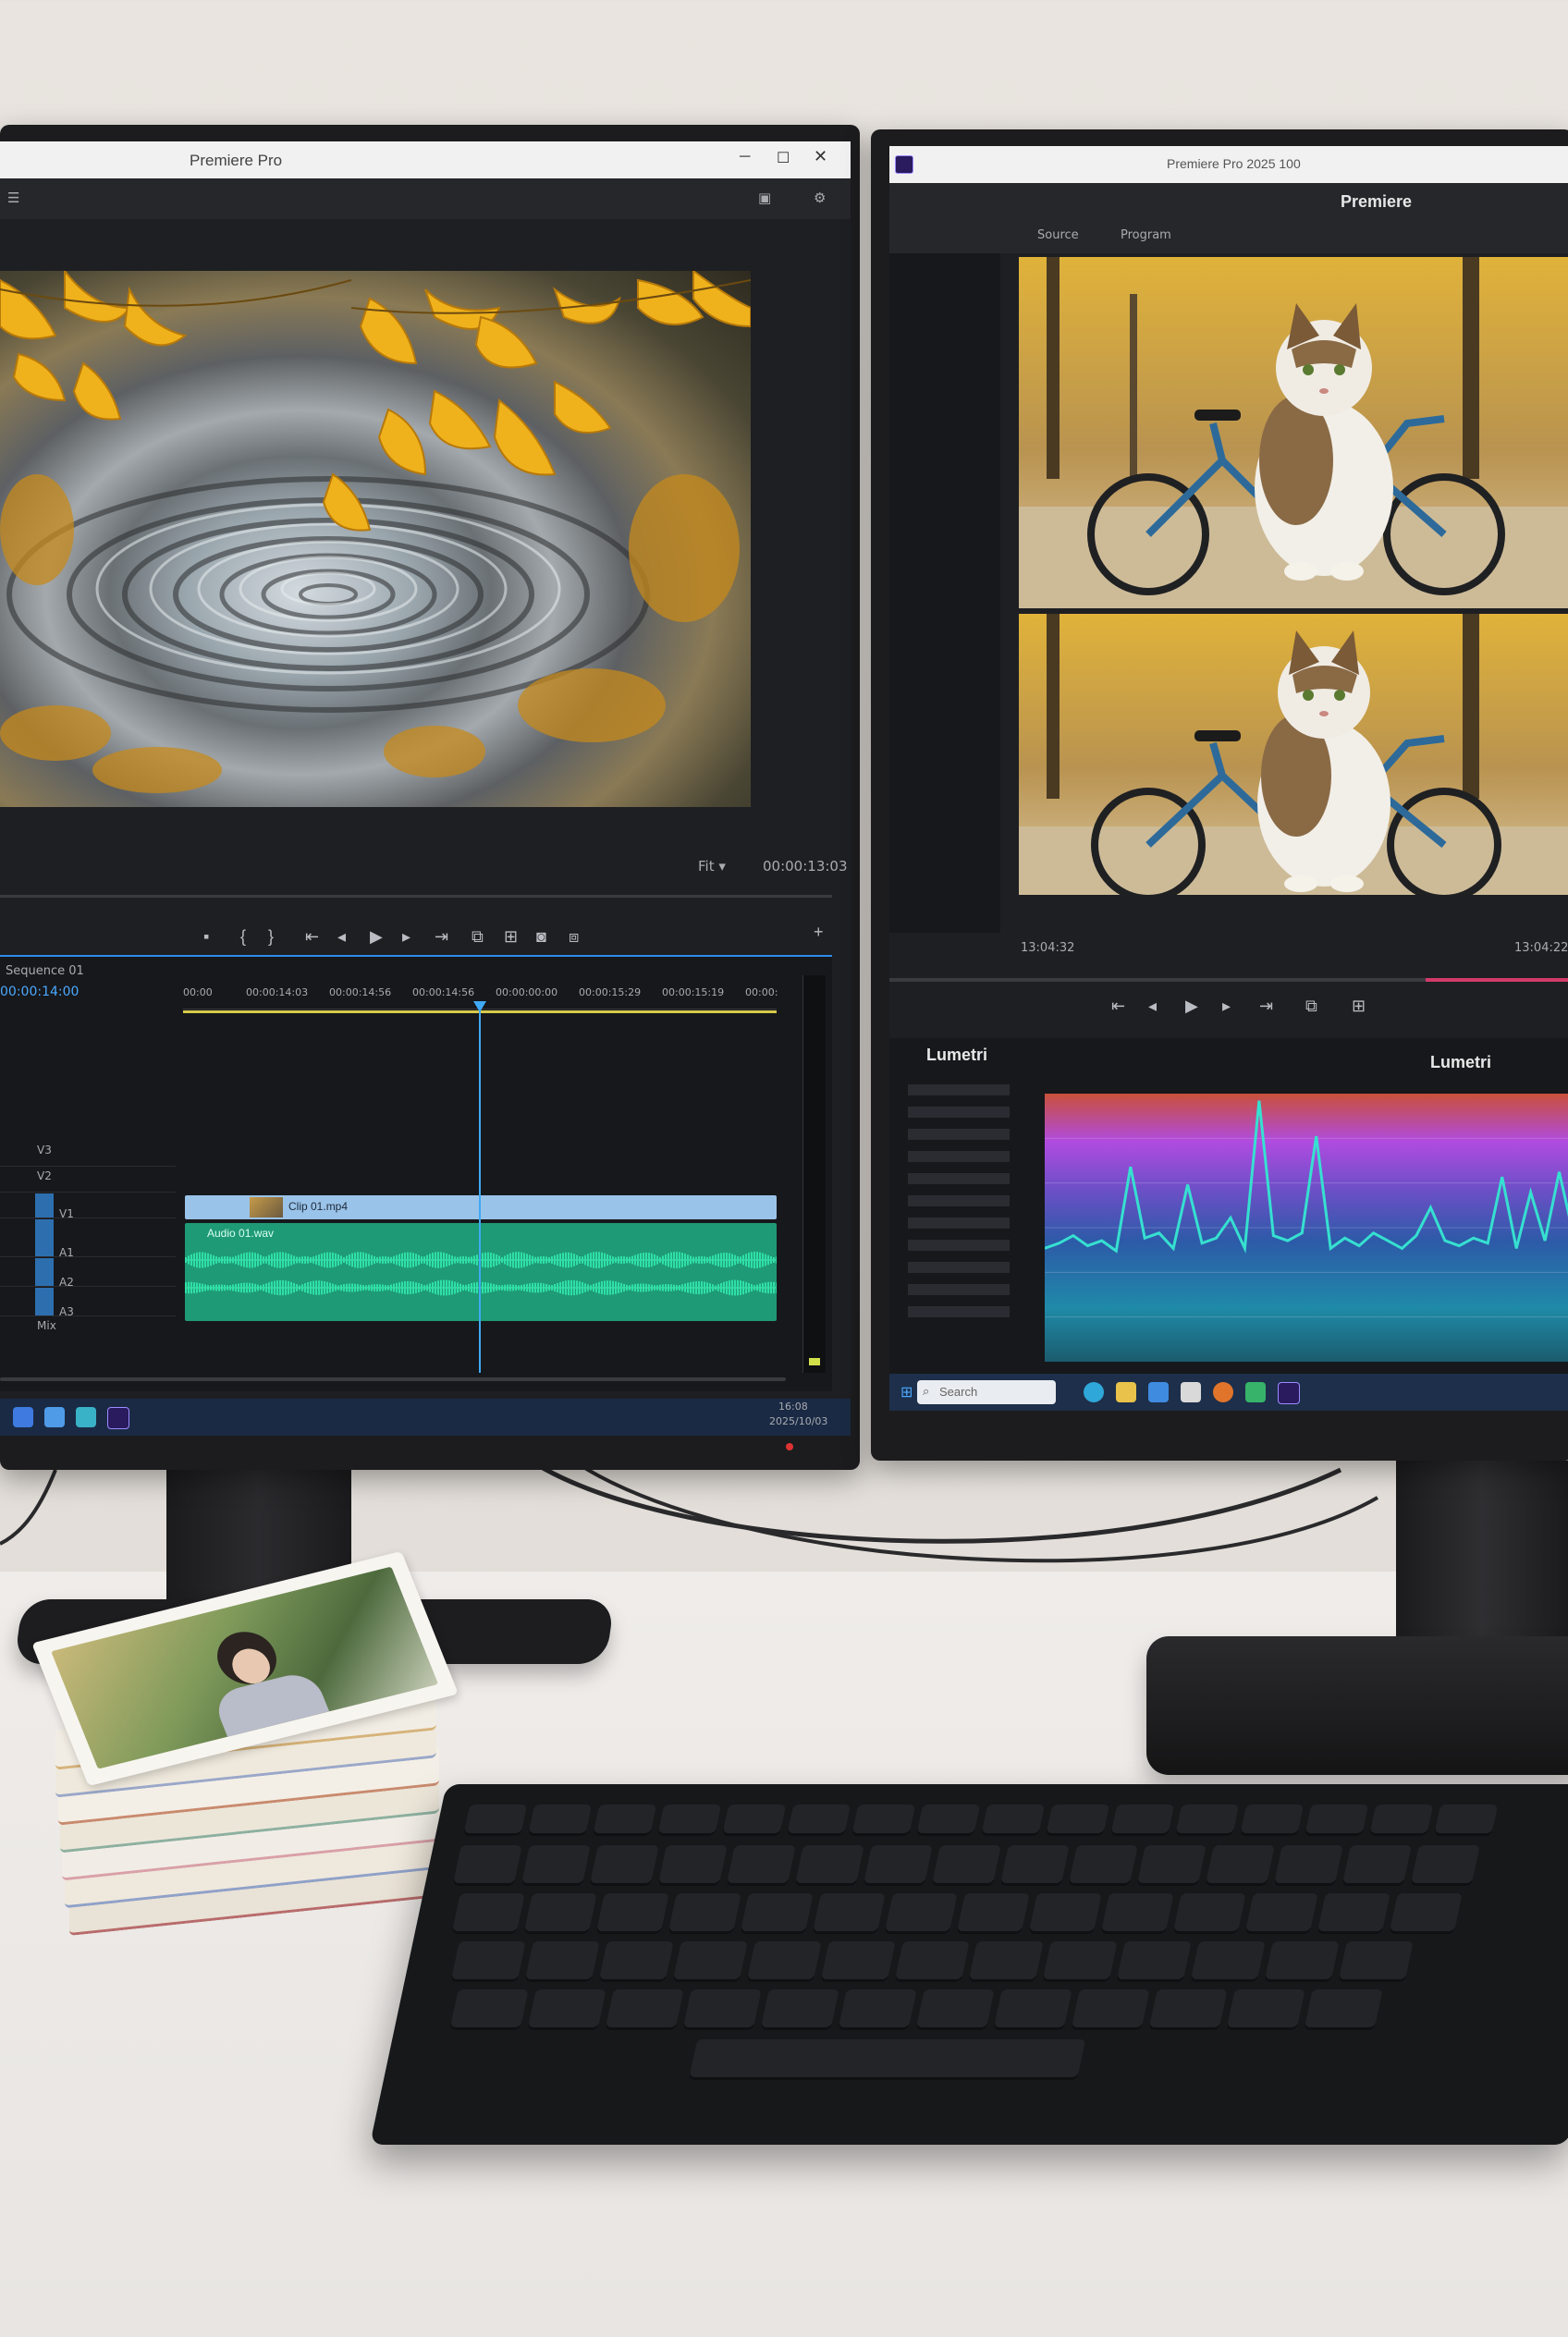 The height and width of the screenshot is (2337, 1568). Describe the element at coordinates (1094, 1392) in the screenshot. I see `edge-taskbar-icon` at that location.